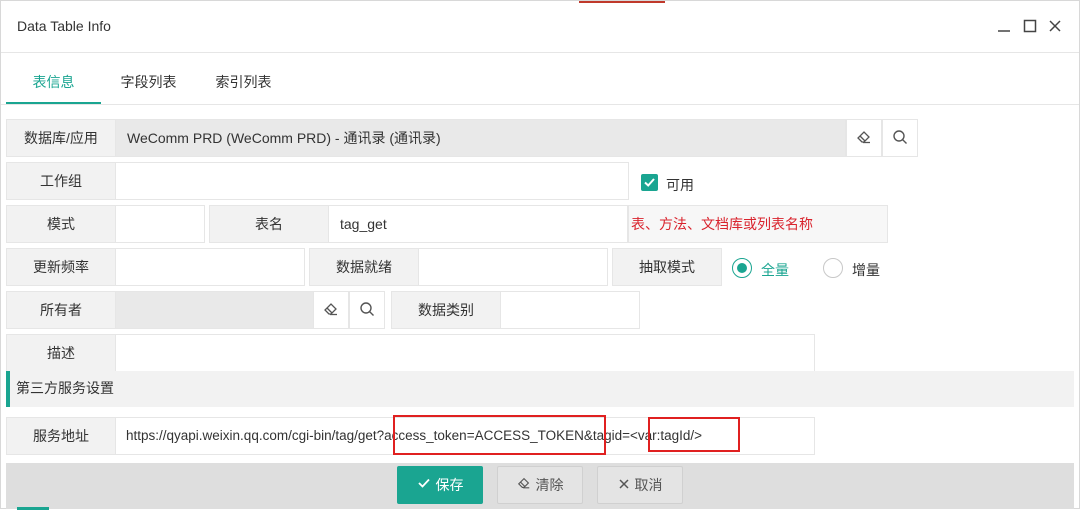 The height and width of the screenshot is (510, 1080). I want to click on third-party-section-header: 第三方服务设置, so click(540, 389).